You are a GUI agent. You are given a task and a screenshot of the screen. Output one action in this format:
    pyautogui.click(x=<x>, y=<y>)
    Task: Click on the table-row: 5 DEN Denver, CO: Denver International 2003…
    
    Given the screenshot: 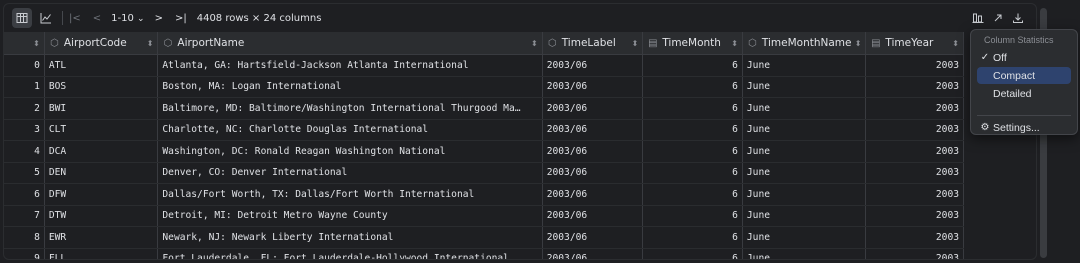 What is the action you would take?
    pyautogui.click(x=484, y=173)
    